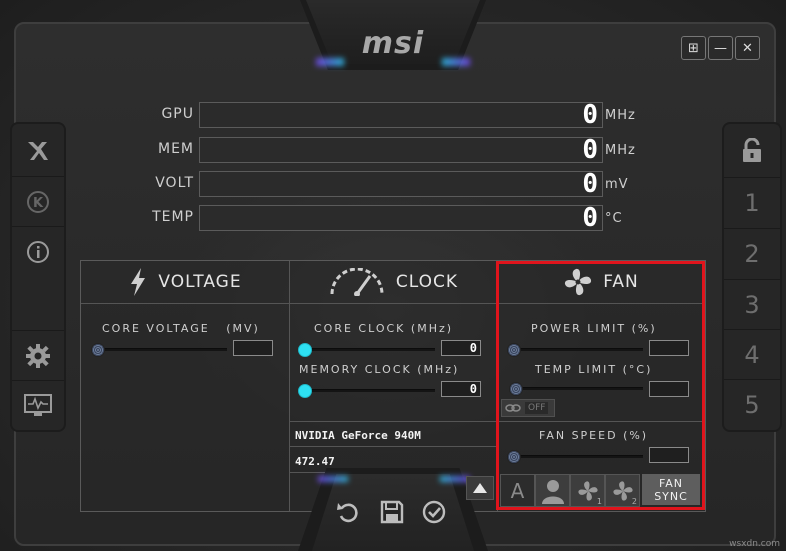 Image resolution: width=786 pixels, height=551 pixels. What do you see at coordinates (461, 389) in the screenshot?
I see `memory-clock-input: 0` at bounding box center [461, 389].